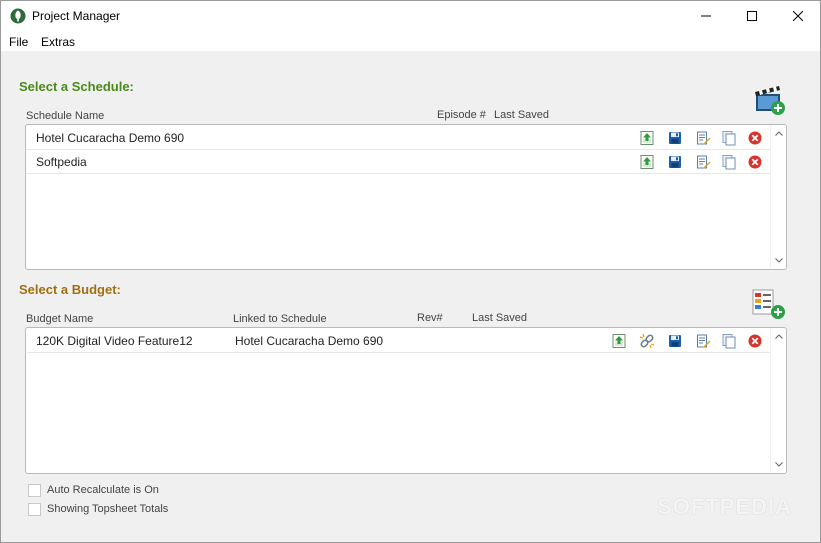  Describe the element at coordinates (280, 319) in the screenshot. I see `budget-column-linked: Linked to Schedule` at that location.